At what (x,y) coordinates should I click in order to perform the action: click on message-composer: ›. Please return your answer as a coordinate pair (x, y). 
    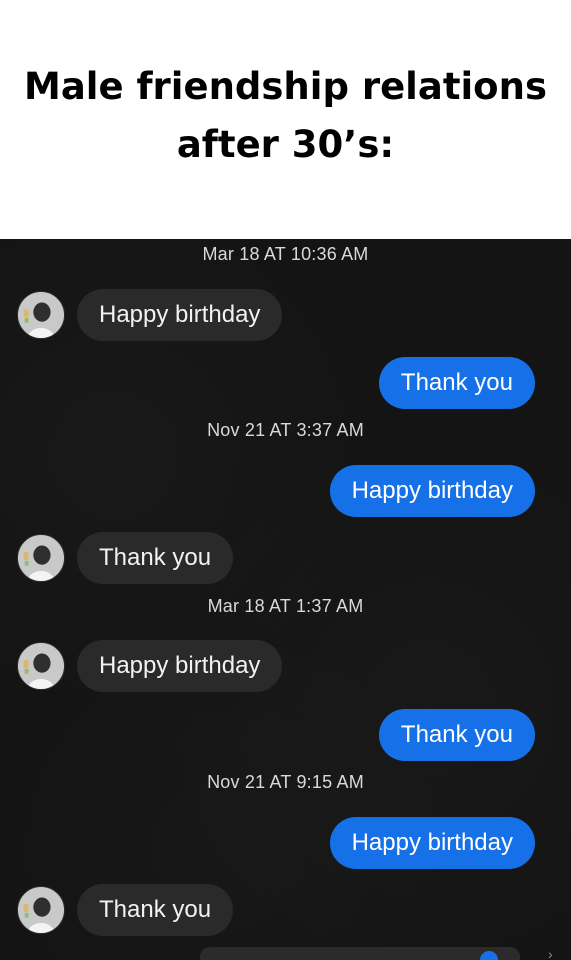
    Looking at the image, I should click on (285, 951).